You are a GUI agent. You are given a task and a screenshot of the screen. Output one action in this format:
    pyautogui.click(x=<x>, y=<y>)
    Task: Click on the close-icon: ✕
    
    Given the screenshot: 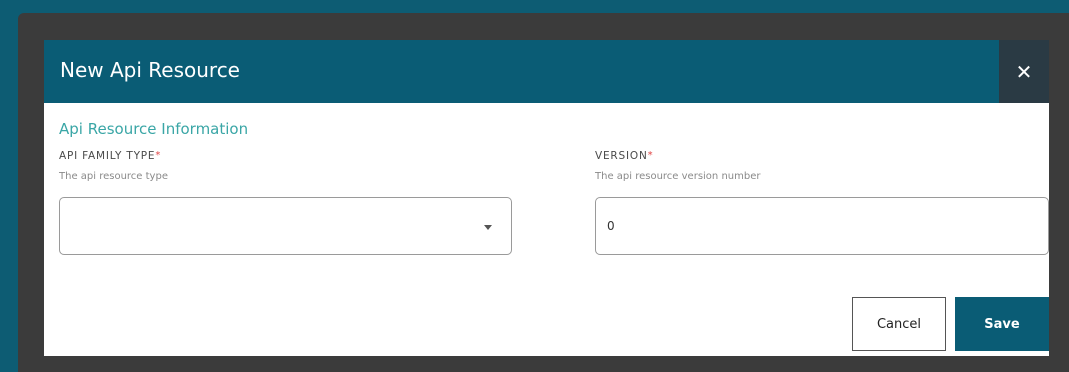 What is the action you would take?
    pyautogui.click(x=1024, y=71)
    